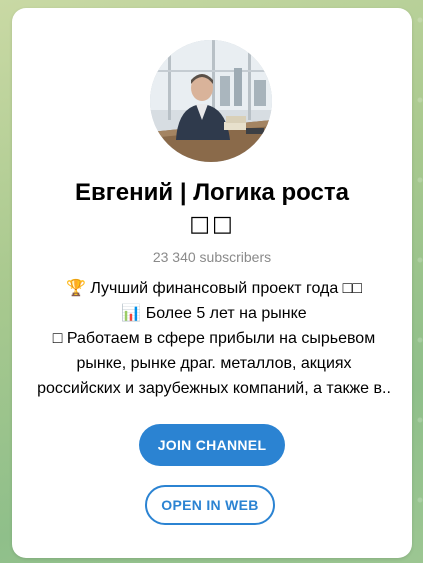  I want to click on join-channel-button: JOIN CHANNEL, so click(212, 445).